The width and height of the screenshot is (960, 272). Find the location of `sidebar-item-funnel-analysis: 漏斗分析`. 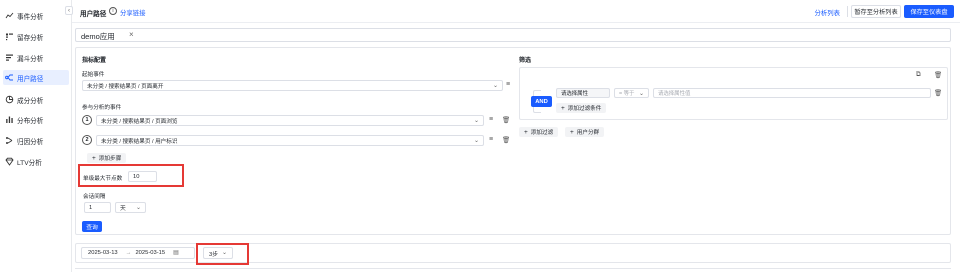

sidebar-item-funnel-analysis: 漏斗分析 is located at coordinates (36, 57).